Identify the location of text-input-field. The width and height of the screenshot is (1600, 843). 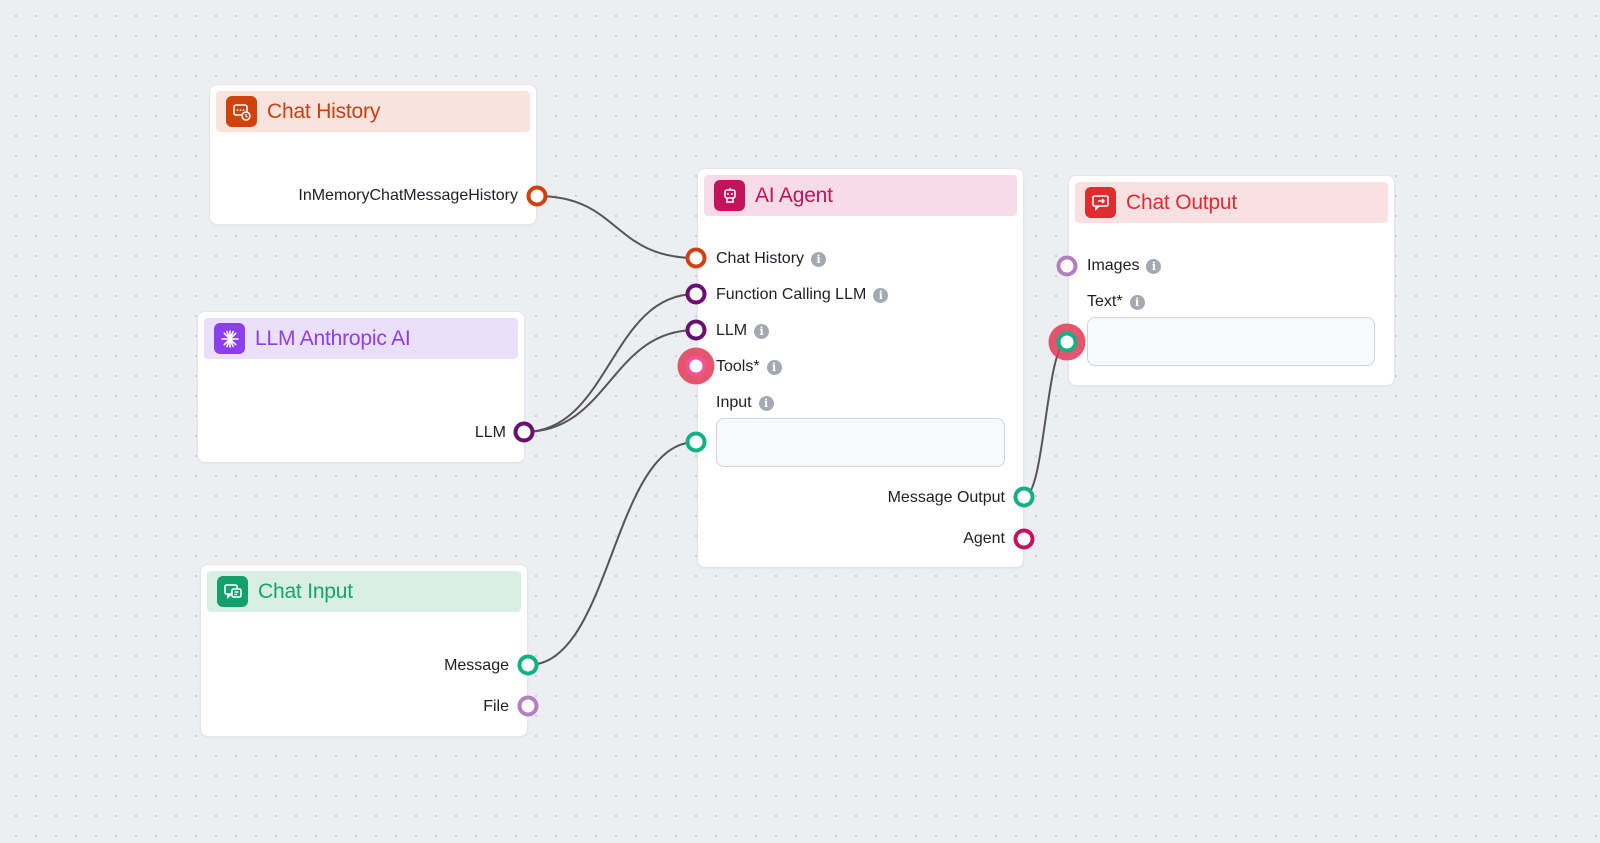
(1231, 341).